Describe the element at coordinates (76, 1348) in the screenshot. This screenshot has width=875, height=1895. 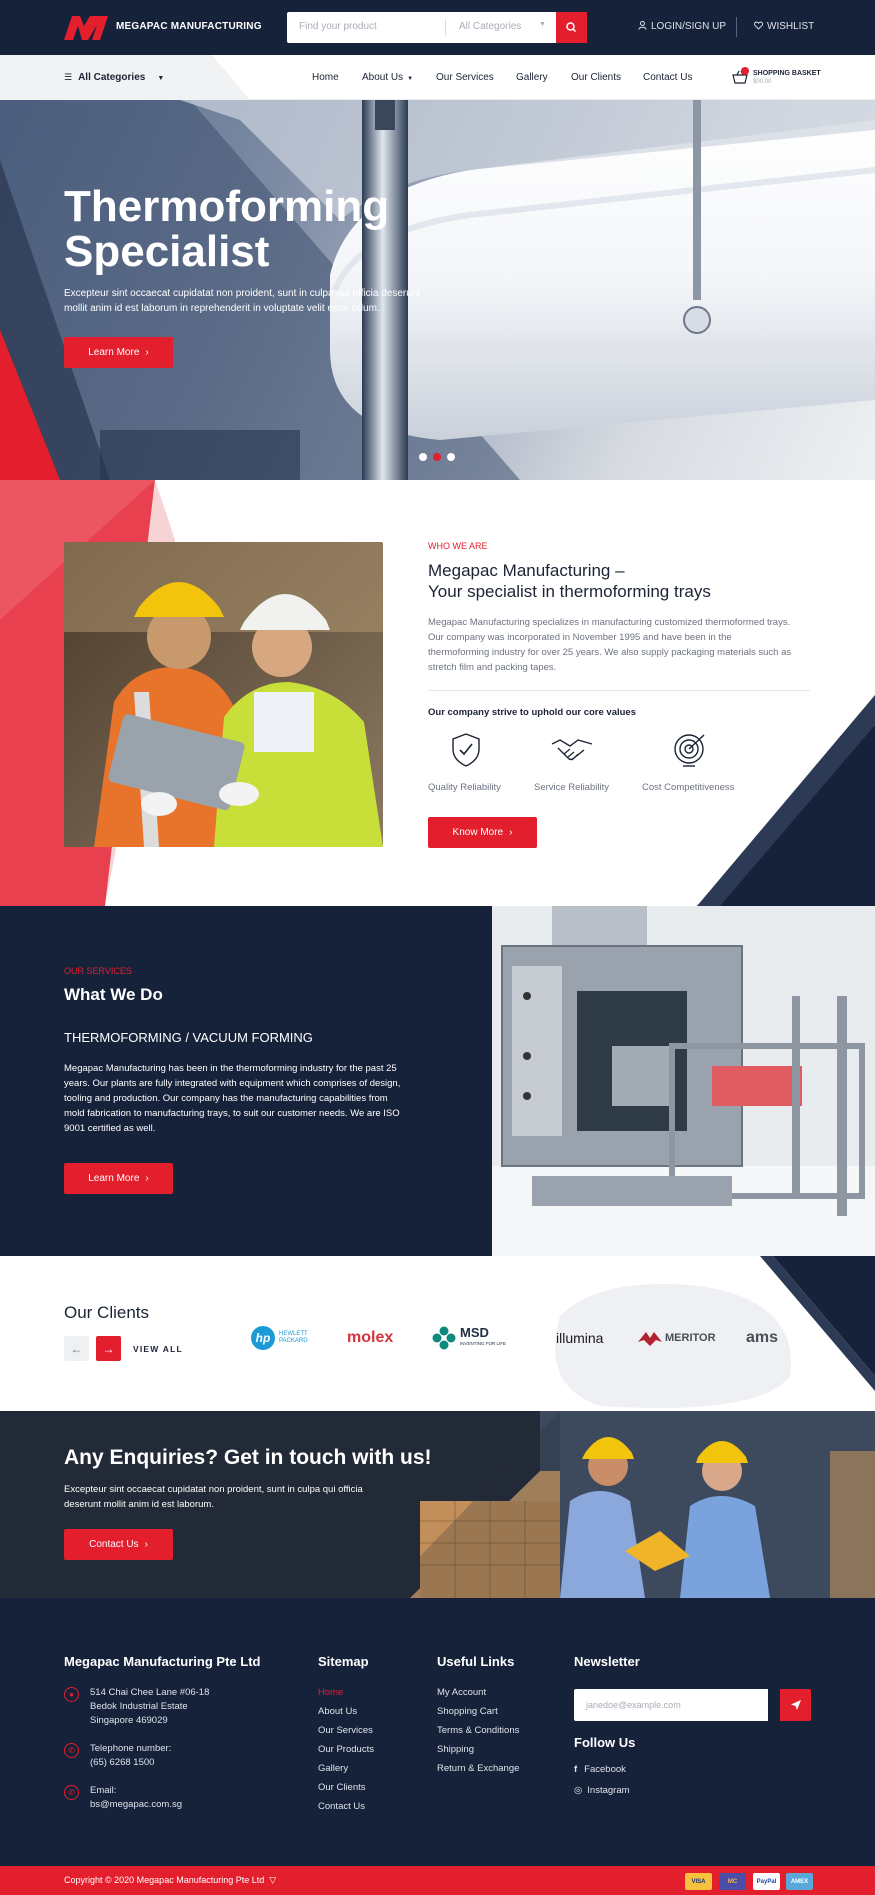
I see `carousel-prev-button: ←` at that location.